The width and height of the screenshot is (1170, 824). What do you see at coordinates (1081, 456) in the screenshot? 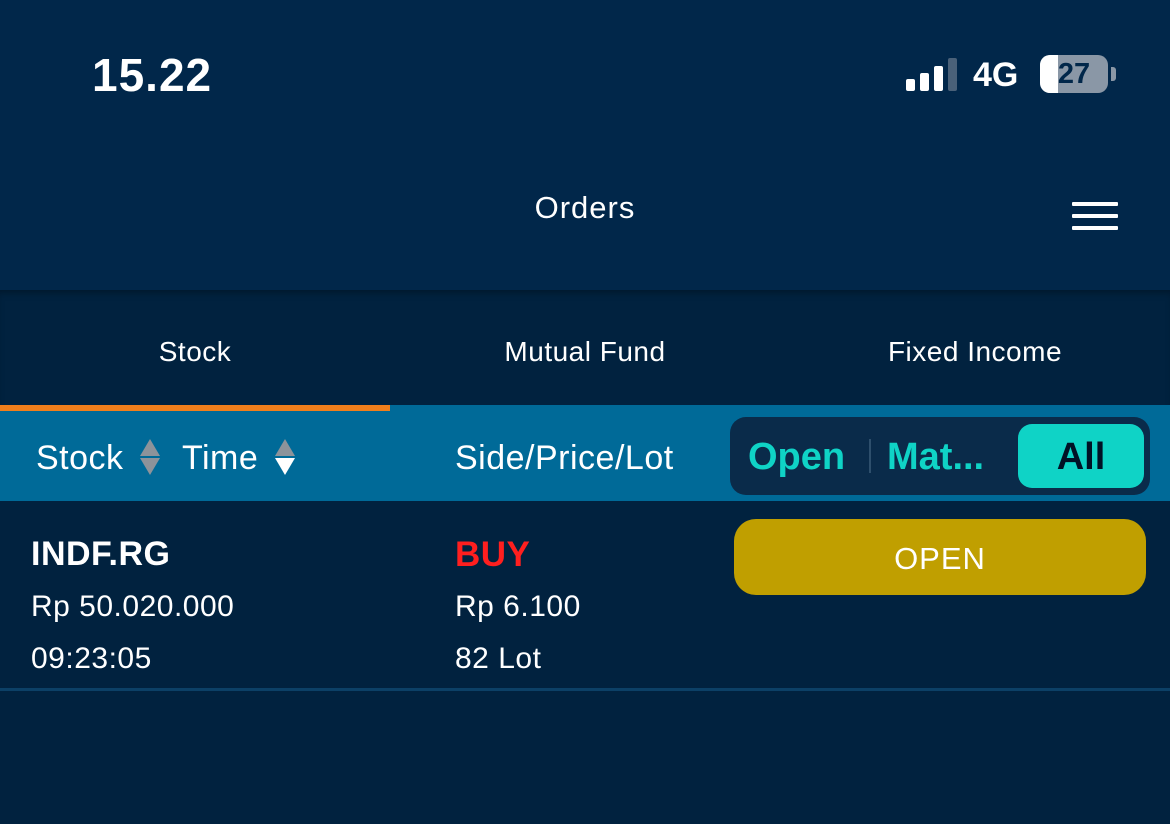
I see `filter-all: All` at bounding box center [1081, 456].